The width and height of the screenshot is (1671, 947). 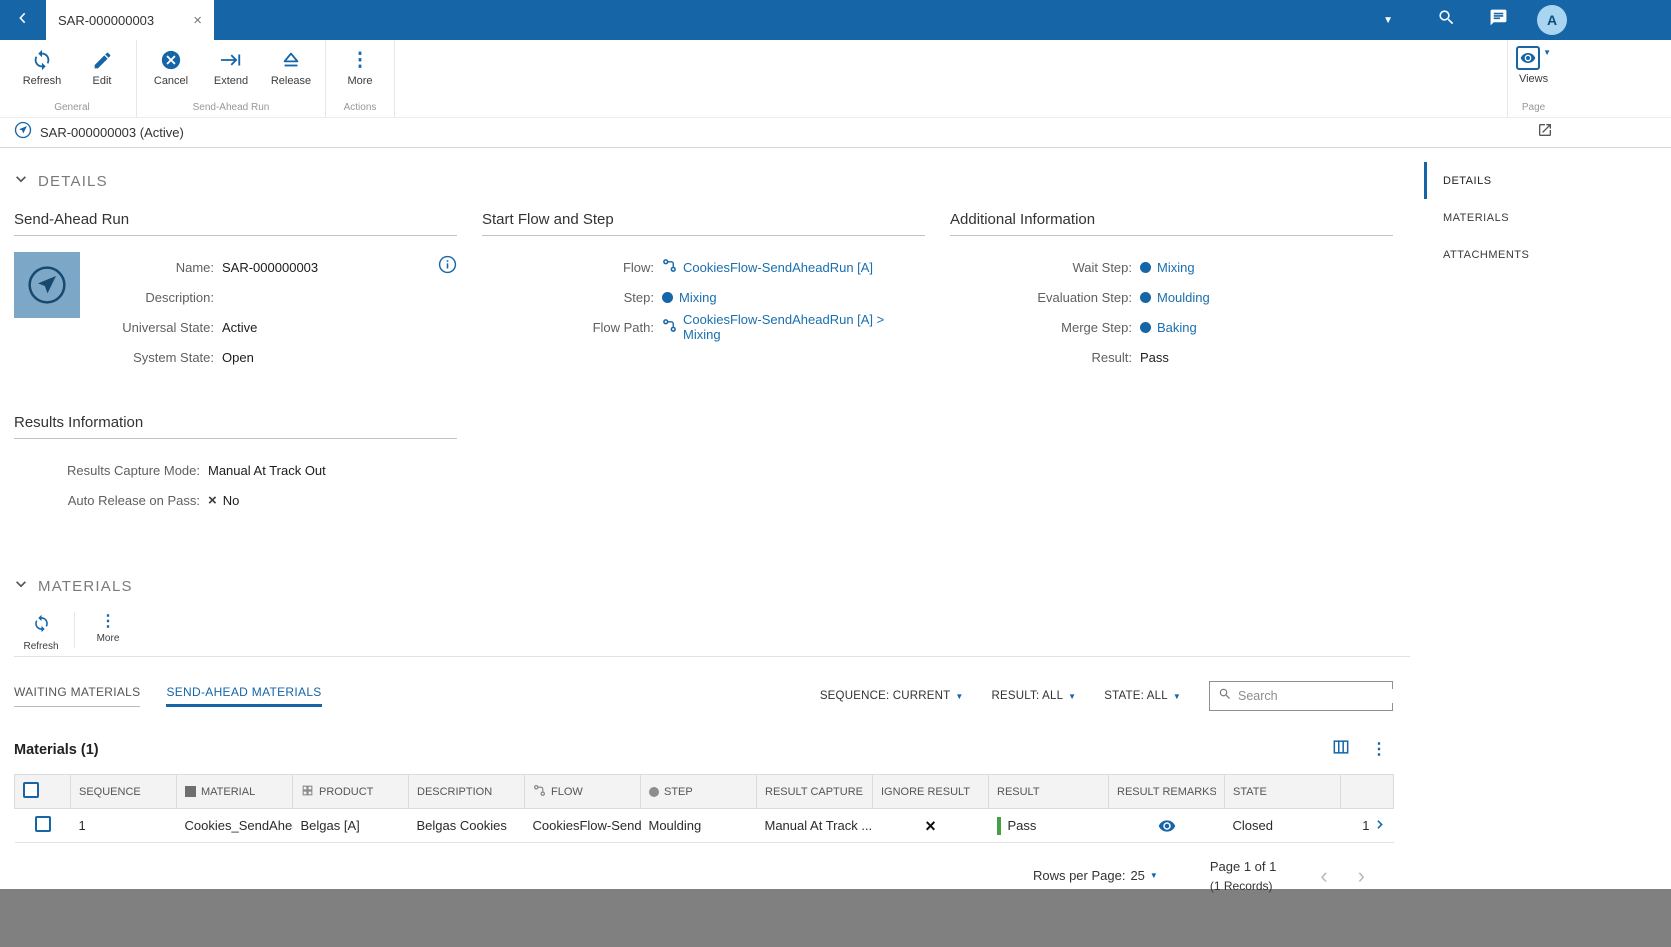 I want to click on entity-header: SAR-000000003 (Active), so click(x=835, y=133).